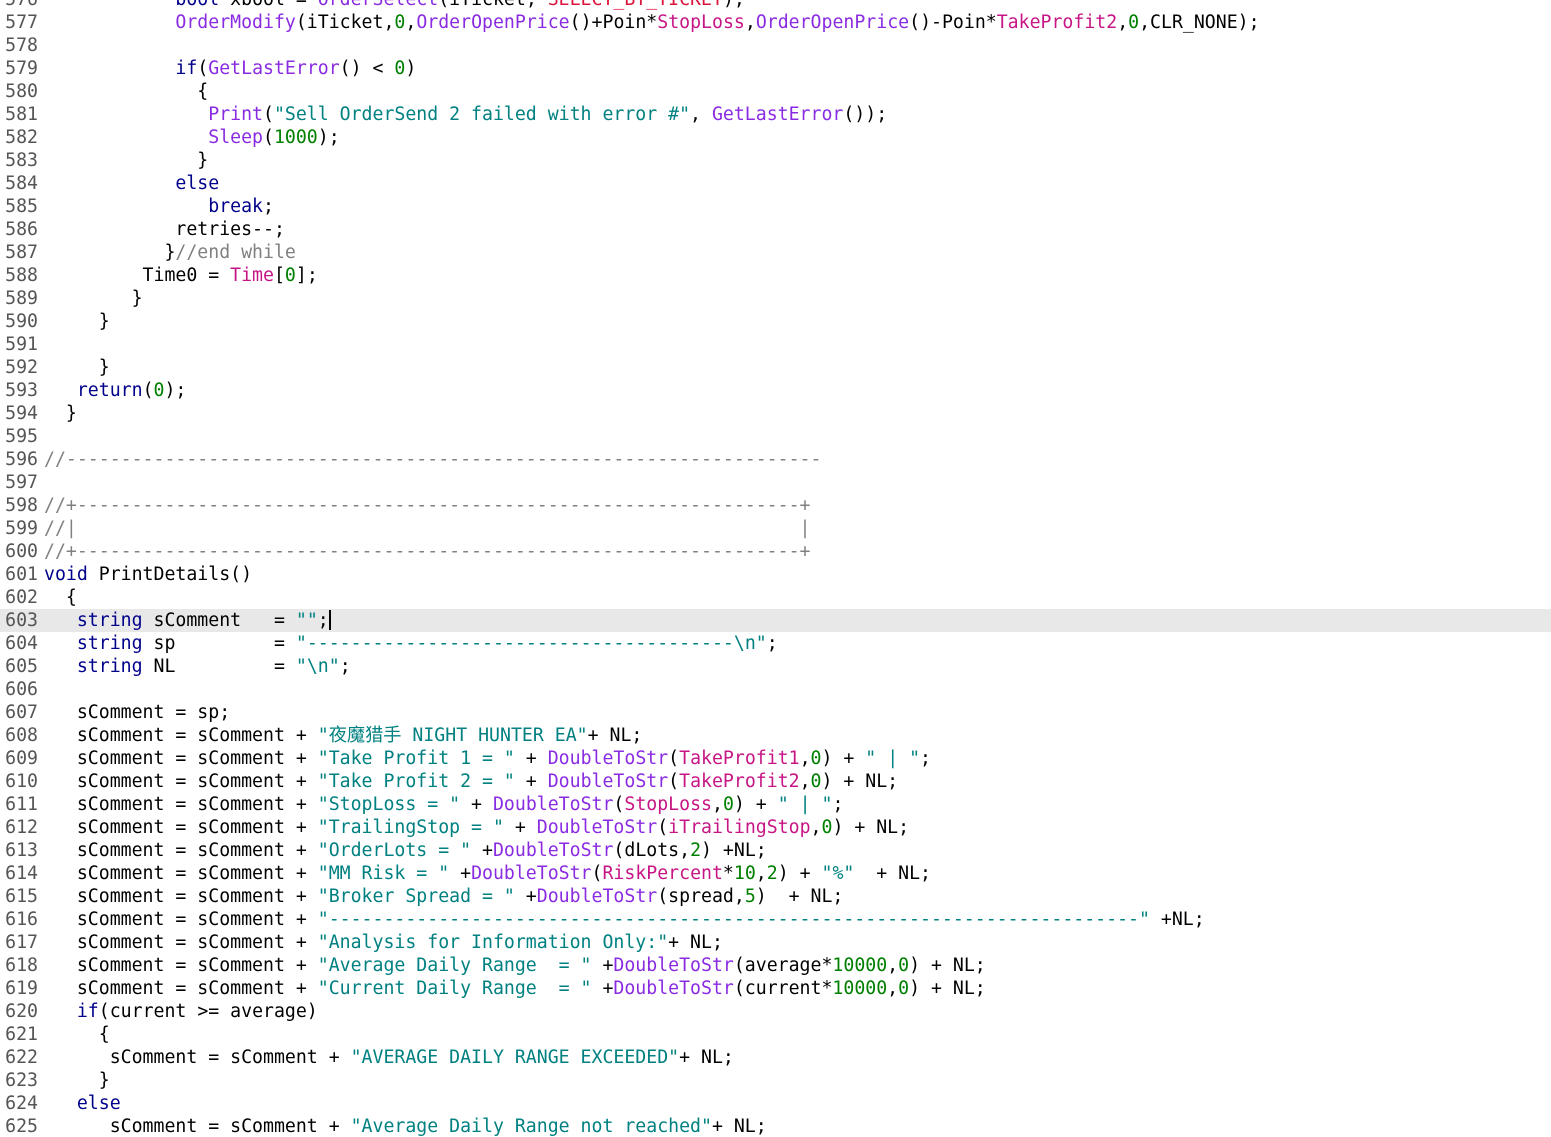 Image resolution: width=1551 pixels, height=1137 pixels. What do you see at coordinates (21, 528) in the screenshot?
I see `line-number: 599` at bounding box center [21, 528].